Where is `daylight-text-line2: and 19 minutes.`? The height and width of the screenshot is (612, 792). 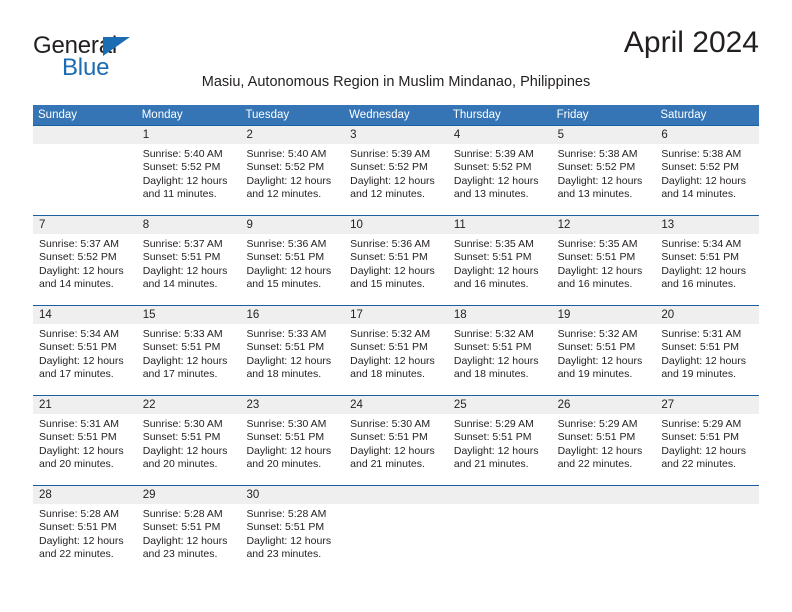 daylight-text-line2: and 19 minutes. is located at coordinates (595, 374).